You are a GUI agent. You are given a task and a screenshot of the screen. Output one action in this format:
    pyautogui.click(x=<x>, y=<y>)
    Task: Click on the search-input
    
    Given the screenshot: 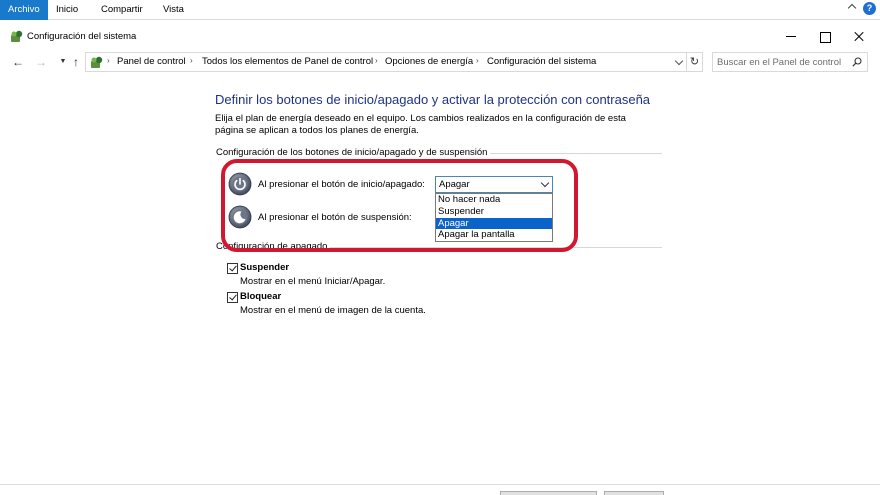 What is the action you would take?
    pyautogui.click(x=782, y=62)
    